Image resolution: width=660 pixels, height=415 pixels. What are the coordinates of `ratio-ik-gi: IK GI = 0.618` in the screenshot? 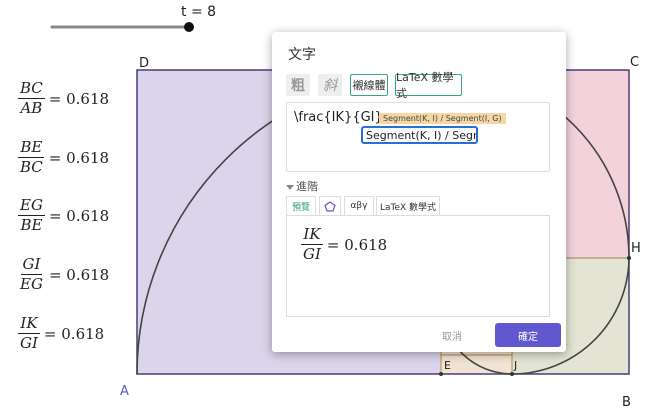 It's located at (61, 333).